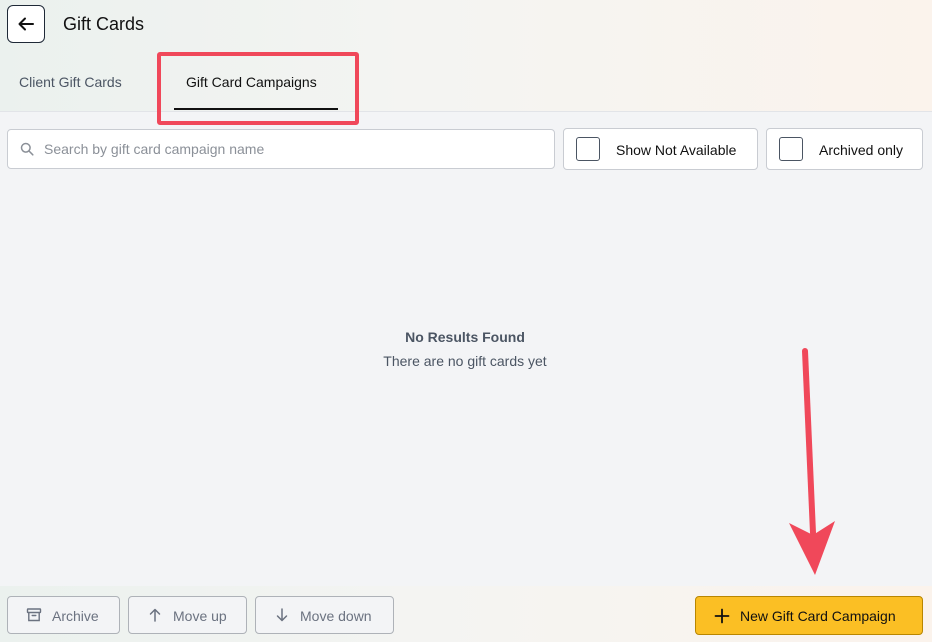 The height and width of the screenshot is (642, 932). I want to click on arrow-left-icon, so click(26, 24).